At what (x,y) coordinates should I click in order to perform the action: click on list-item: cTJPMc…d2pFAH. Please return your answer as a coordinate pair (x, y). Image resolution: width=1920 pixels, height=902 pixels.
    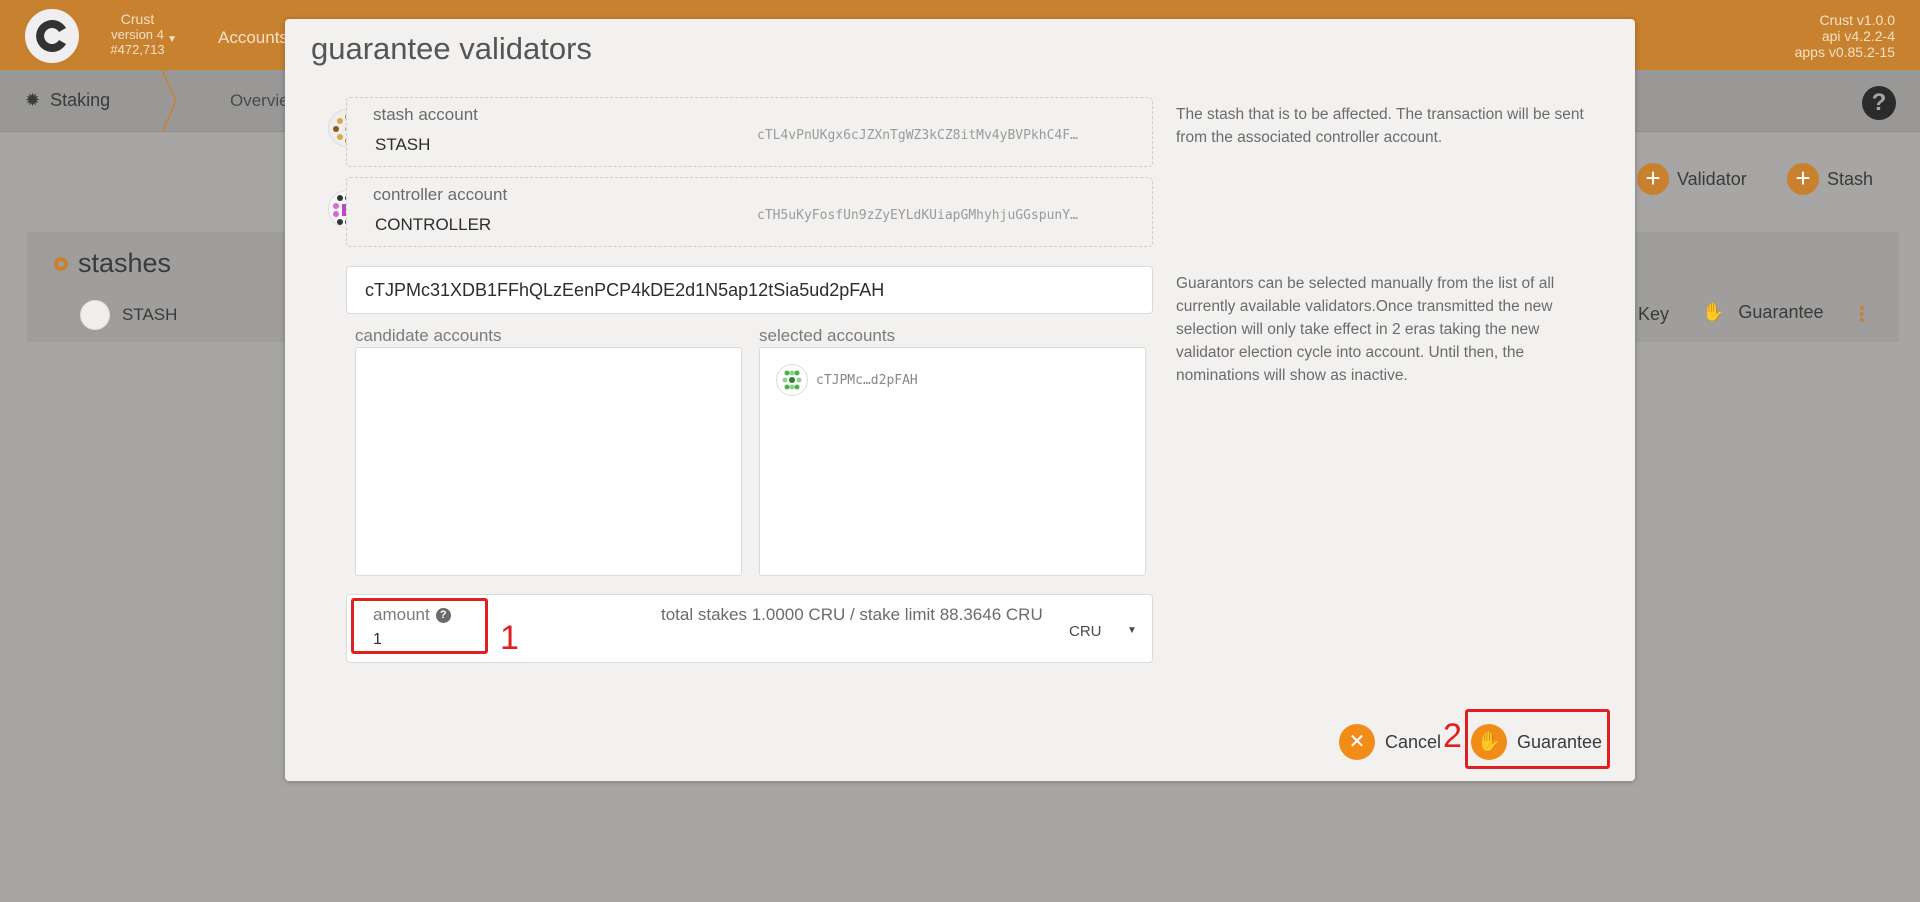
    Looking at the image, I should click on (847, 380).